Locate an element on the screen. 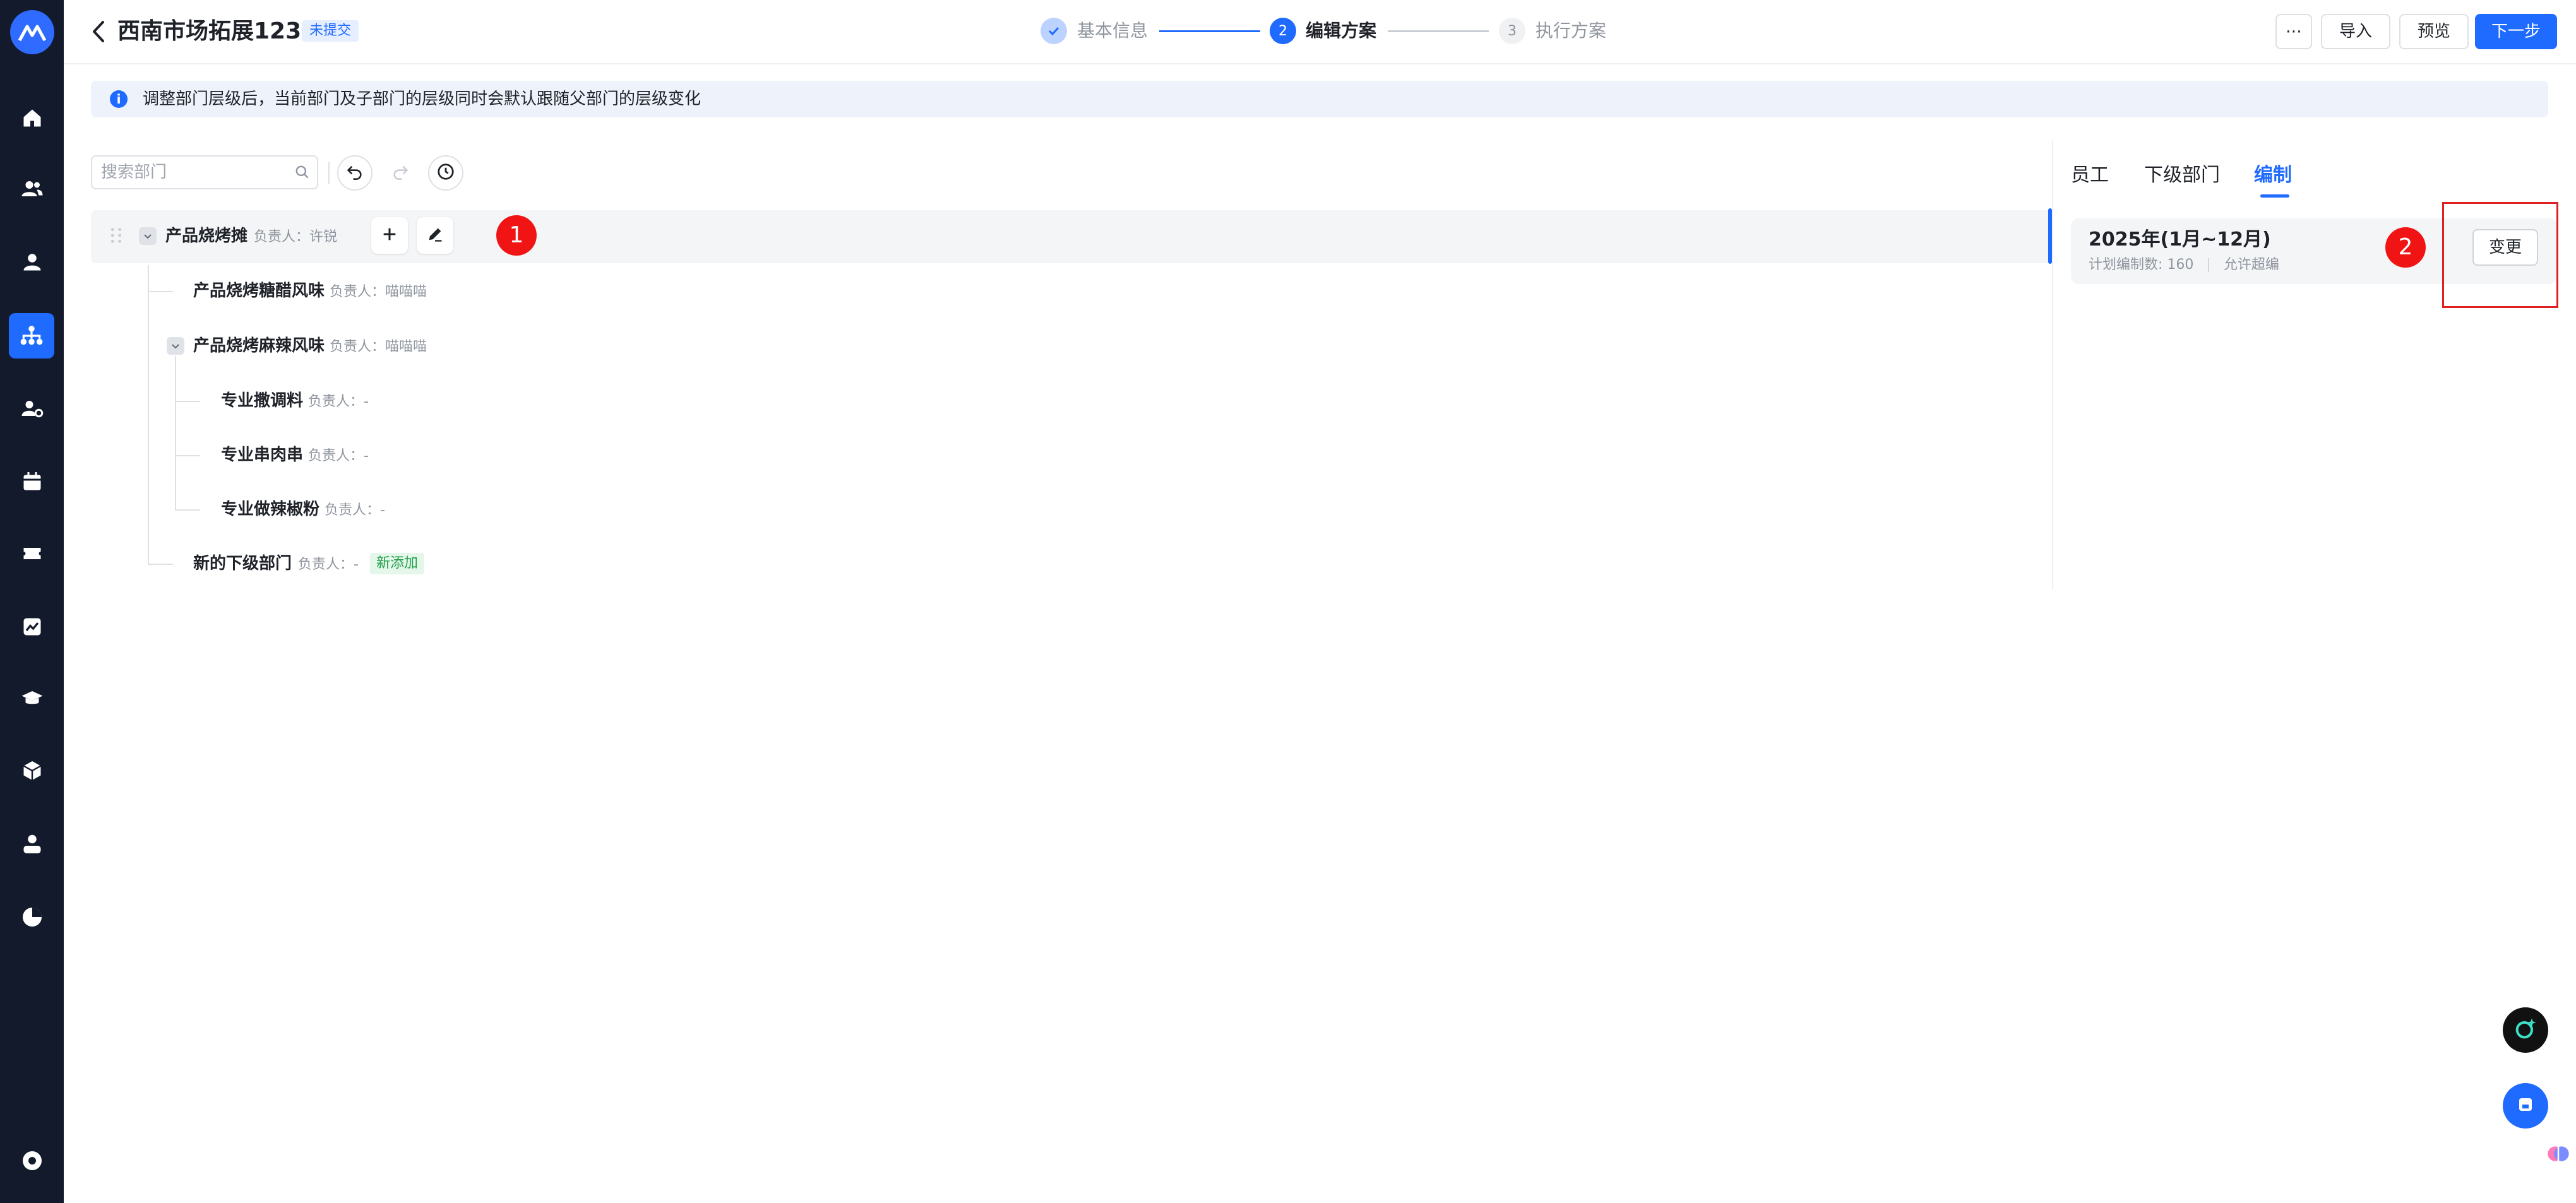 The width and height of the screenshot is (2576, 1203). toolbar-divider is located at coordinates (329, 173).